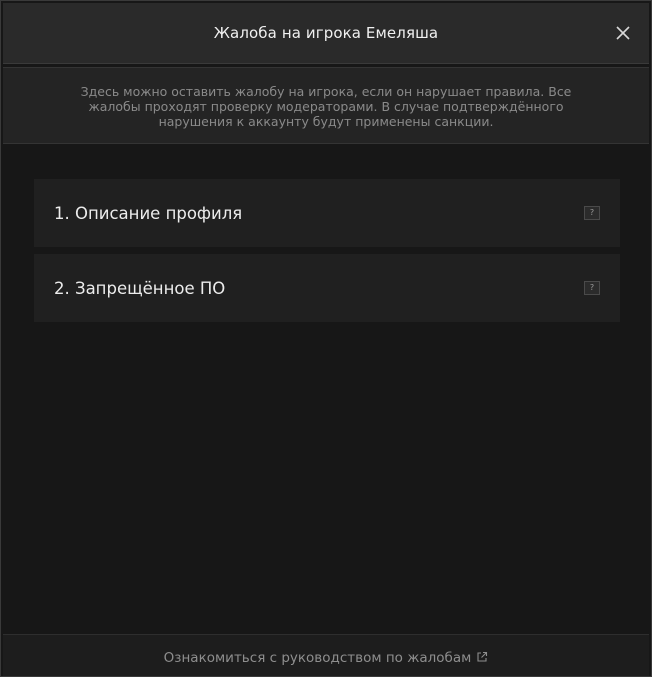 This screenshot has width=652, height=677. I want to click on category-label: 1. Описание профиля, so click(148, 213).